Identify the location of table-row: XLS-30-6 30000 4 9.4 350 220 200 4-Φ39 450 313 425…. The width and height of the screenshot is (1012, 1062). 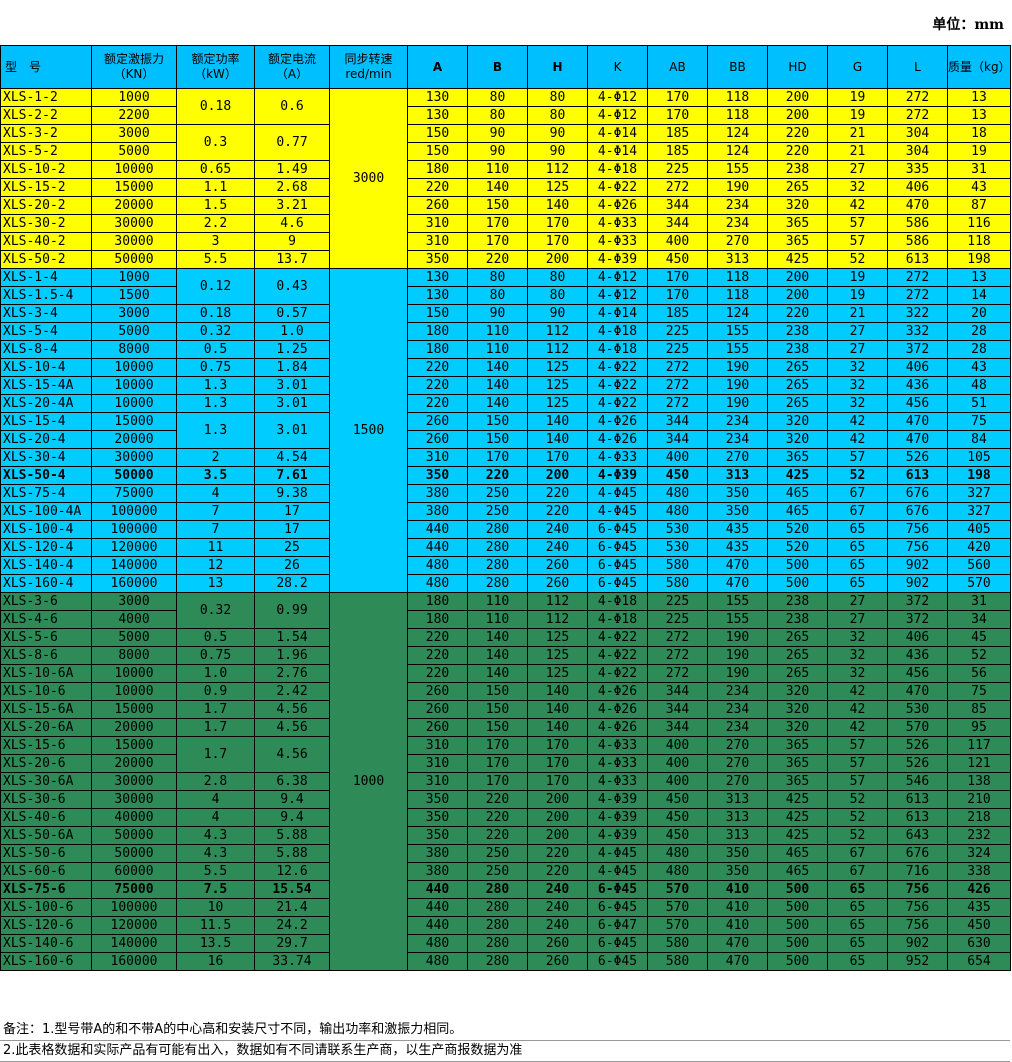
(505, 799).